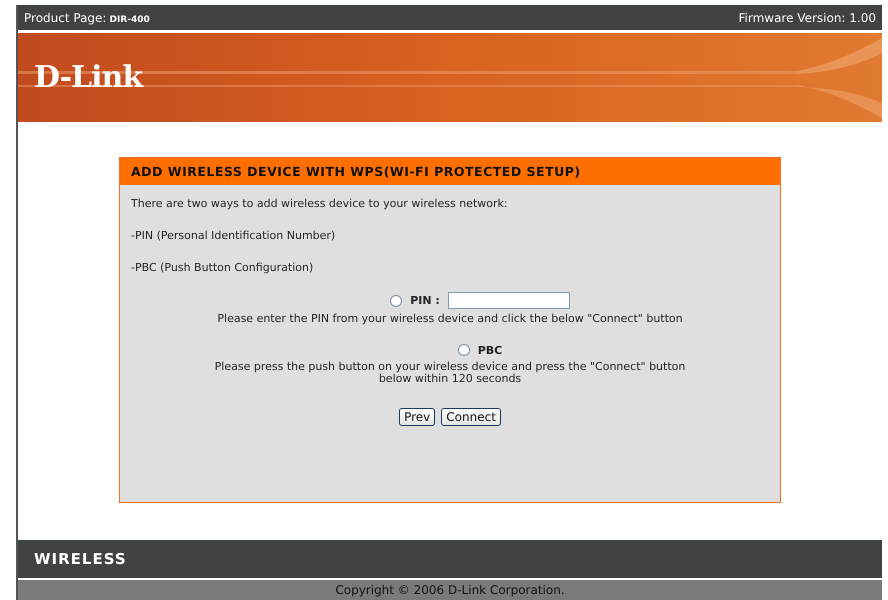 The height and width of the screenshot is (600, 888). I want to click on logo: D-Link, so click(88, 77).